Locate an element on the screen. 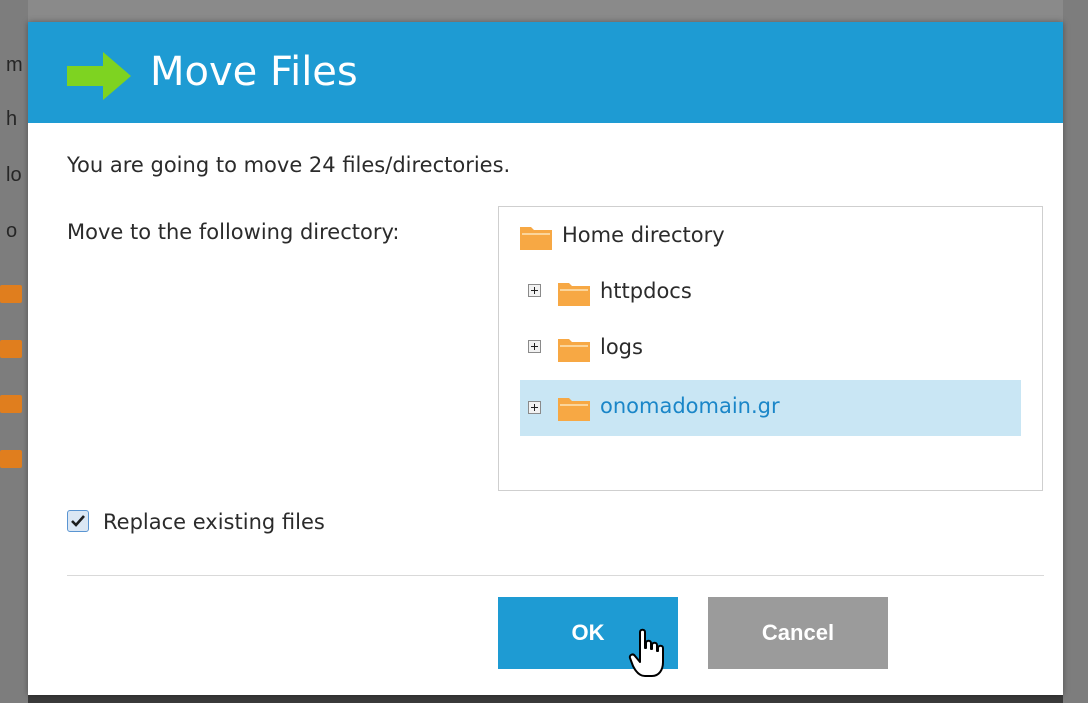 This screenshot has width=1088, height=703. cancel-button: Cancel is located at coordinates (798, 633).